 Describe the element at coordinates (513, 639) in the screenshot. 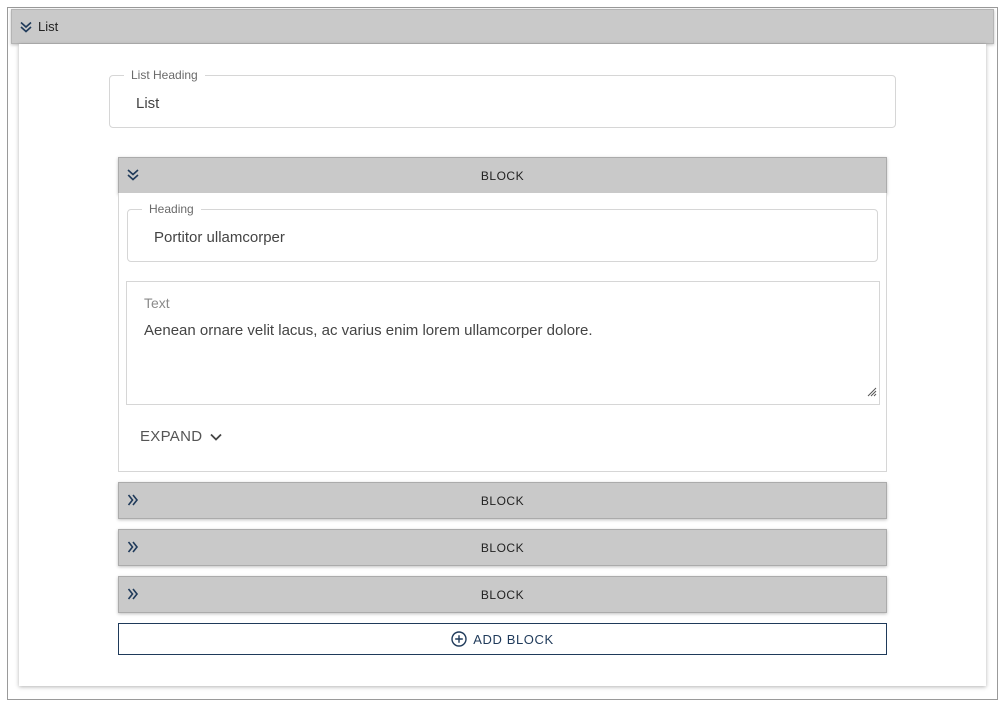

I see `add-block-label: ADD BLOCK` at that location.